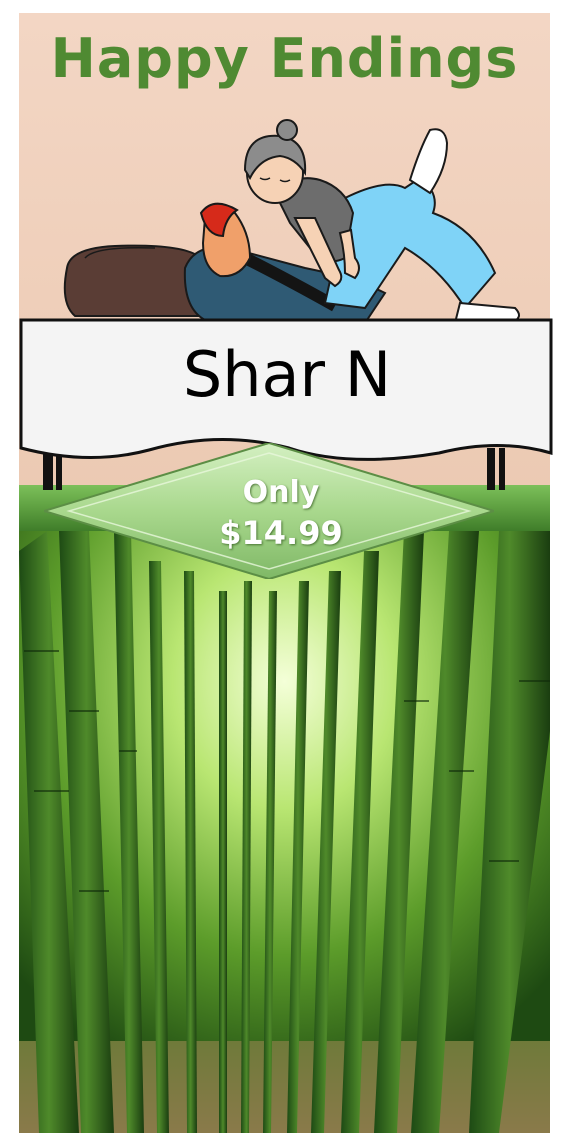  I want to click on price-value: $14.99, so click(281, 533).